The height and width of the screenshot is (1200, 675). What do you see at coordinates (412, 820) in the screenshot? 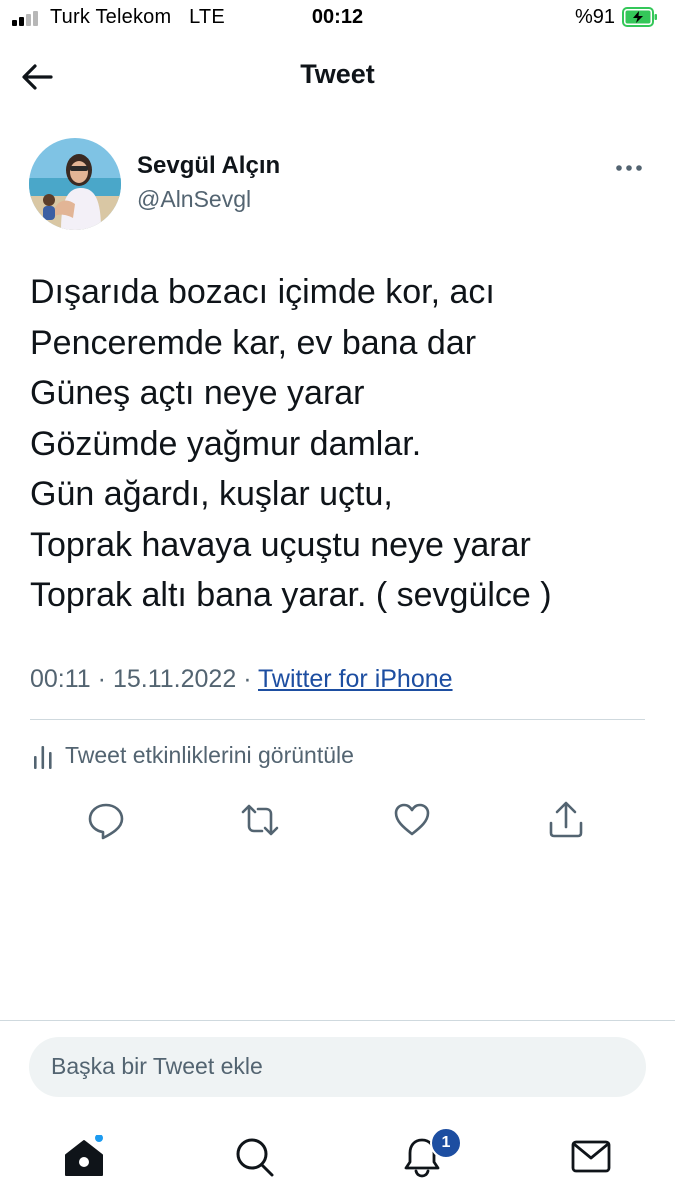
I see `like-icon` at bounding box center [412, 820].